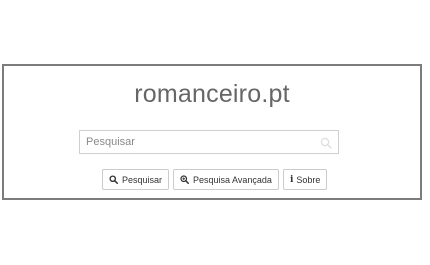  What do you see at coordinates (232, 179) in the screenshot?
I see `advanced-search-button-label: Pesquisa Avançada` at bounding box center [232, 179].